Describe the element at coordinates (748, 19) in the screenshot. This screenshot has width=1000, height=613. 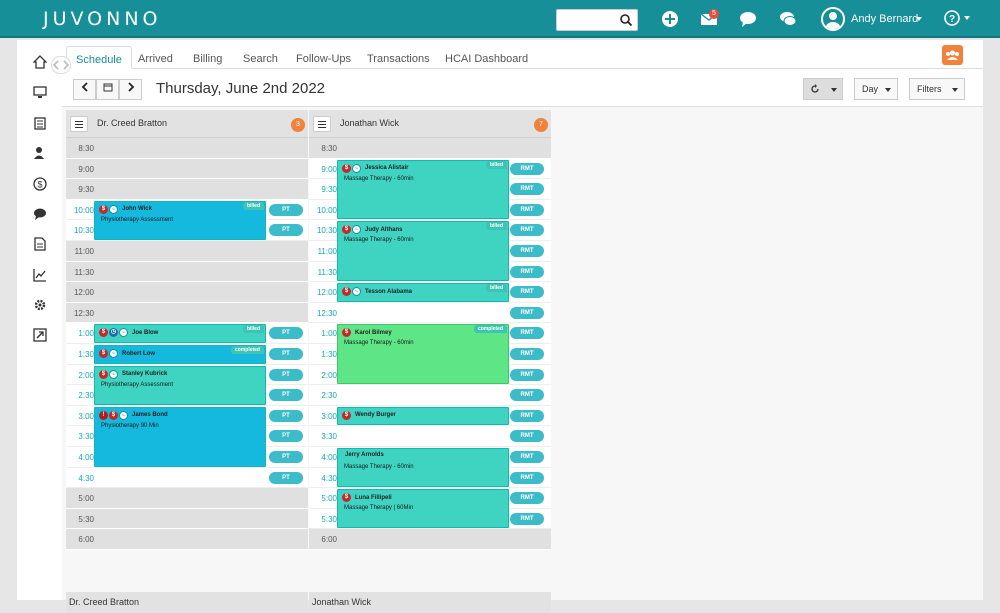
I see `chat-icon` at that location.